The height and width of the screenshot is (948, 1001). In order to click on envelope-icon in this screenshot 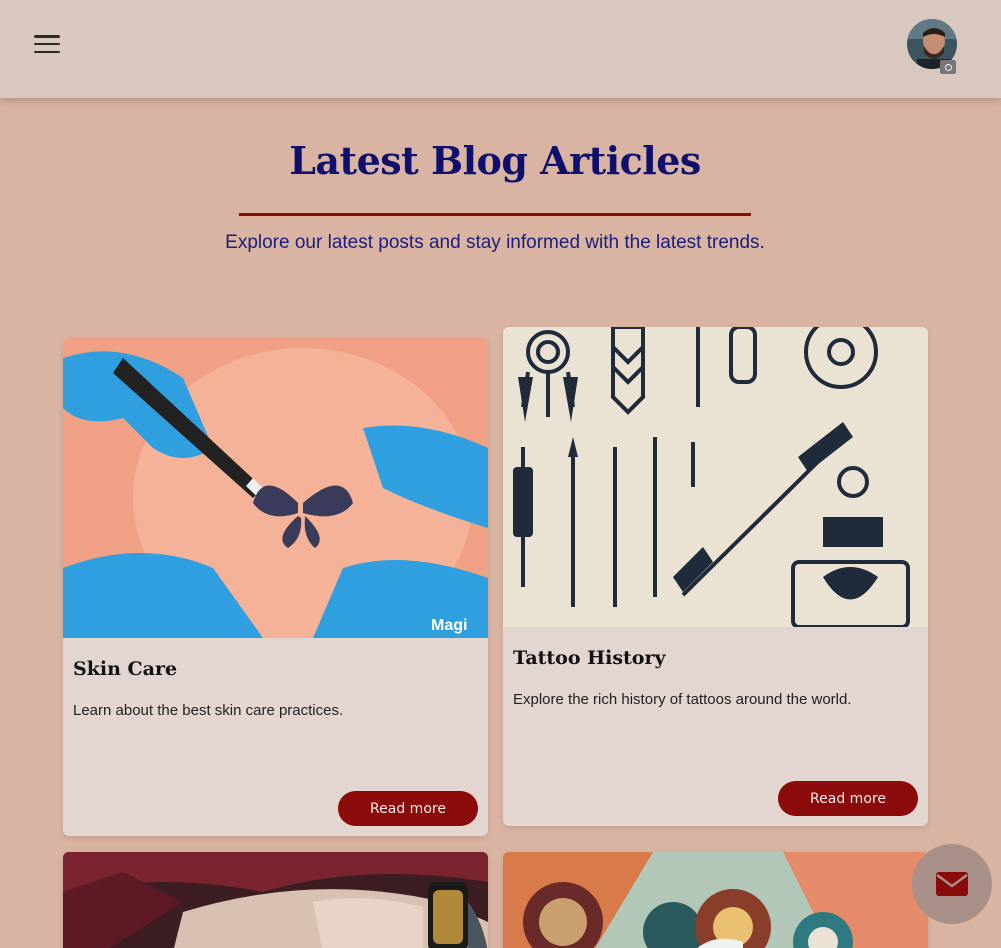, I will do `click(952, 884)`.